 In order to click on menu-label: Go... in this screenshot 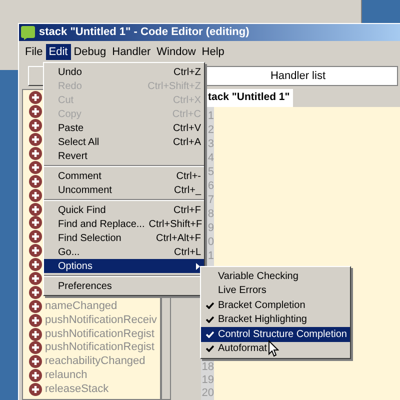, I will do `click(69, 253)`.